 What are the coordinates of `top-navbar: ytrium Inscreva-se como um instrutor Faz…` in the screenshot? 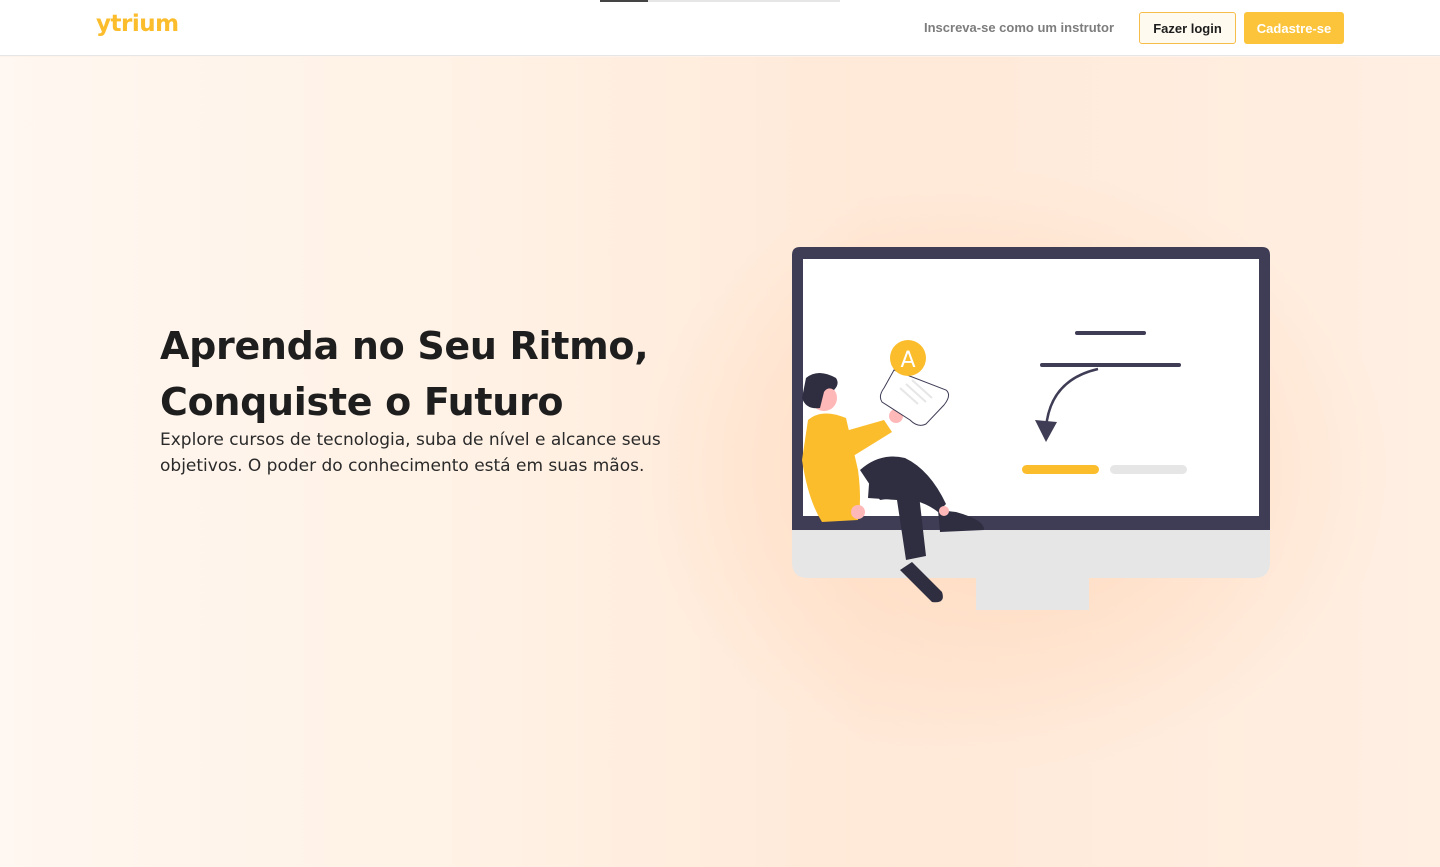 It's located at (720, 28).